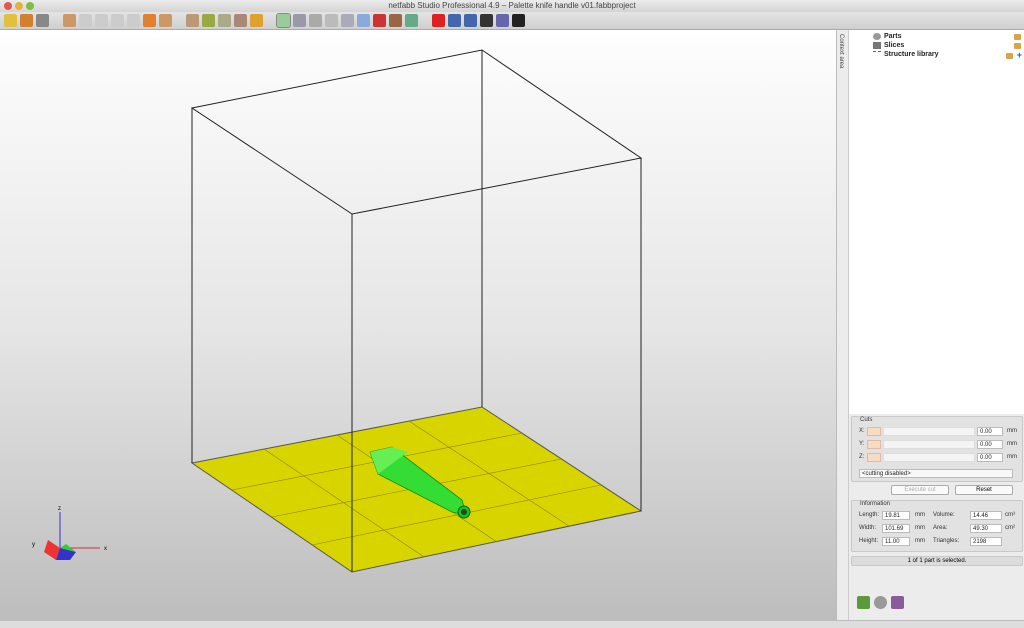  What do you see at coordinates (896, 528) in the screenshot?
I see `width-value: 101.69` at bounding box center [896, 528].